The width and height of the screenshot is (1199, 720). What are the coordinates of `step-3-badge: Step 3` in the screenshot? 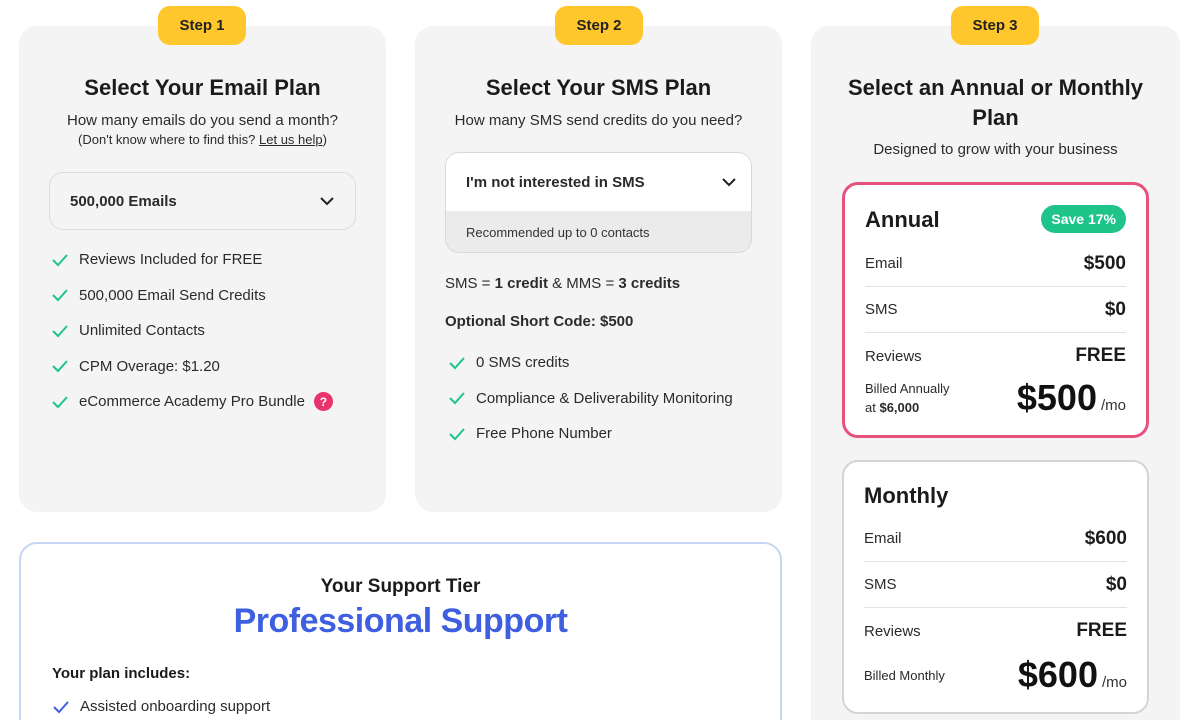 It's located at (995, 25).